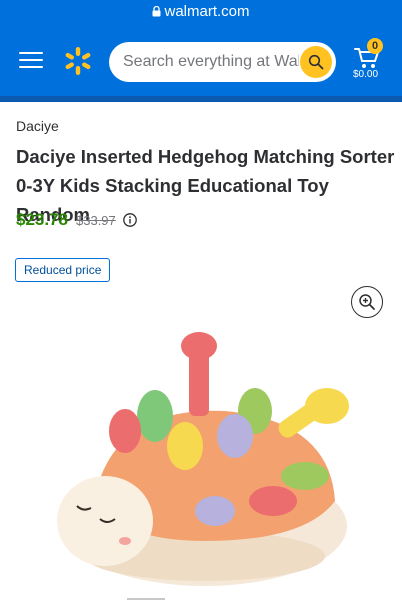 This screenshot has width=402, height=600. What do you see at coordinates (211, 62) in the screenshot?
I see `search-input` at bounding box center [211, 62].